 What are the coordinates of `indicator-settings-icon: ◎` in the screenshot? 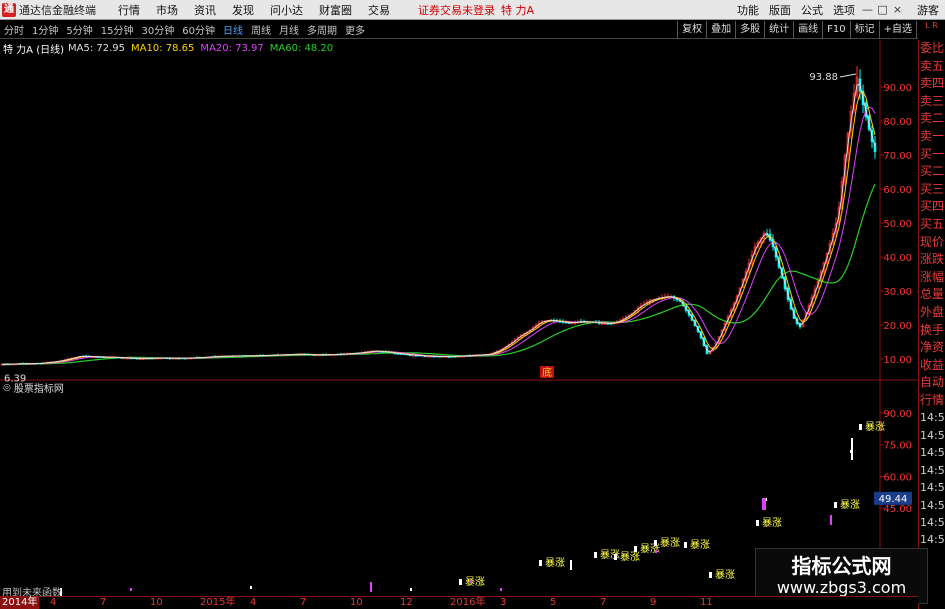 It's located at (7, 388).